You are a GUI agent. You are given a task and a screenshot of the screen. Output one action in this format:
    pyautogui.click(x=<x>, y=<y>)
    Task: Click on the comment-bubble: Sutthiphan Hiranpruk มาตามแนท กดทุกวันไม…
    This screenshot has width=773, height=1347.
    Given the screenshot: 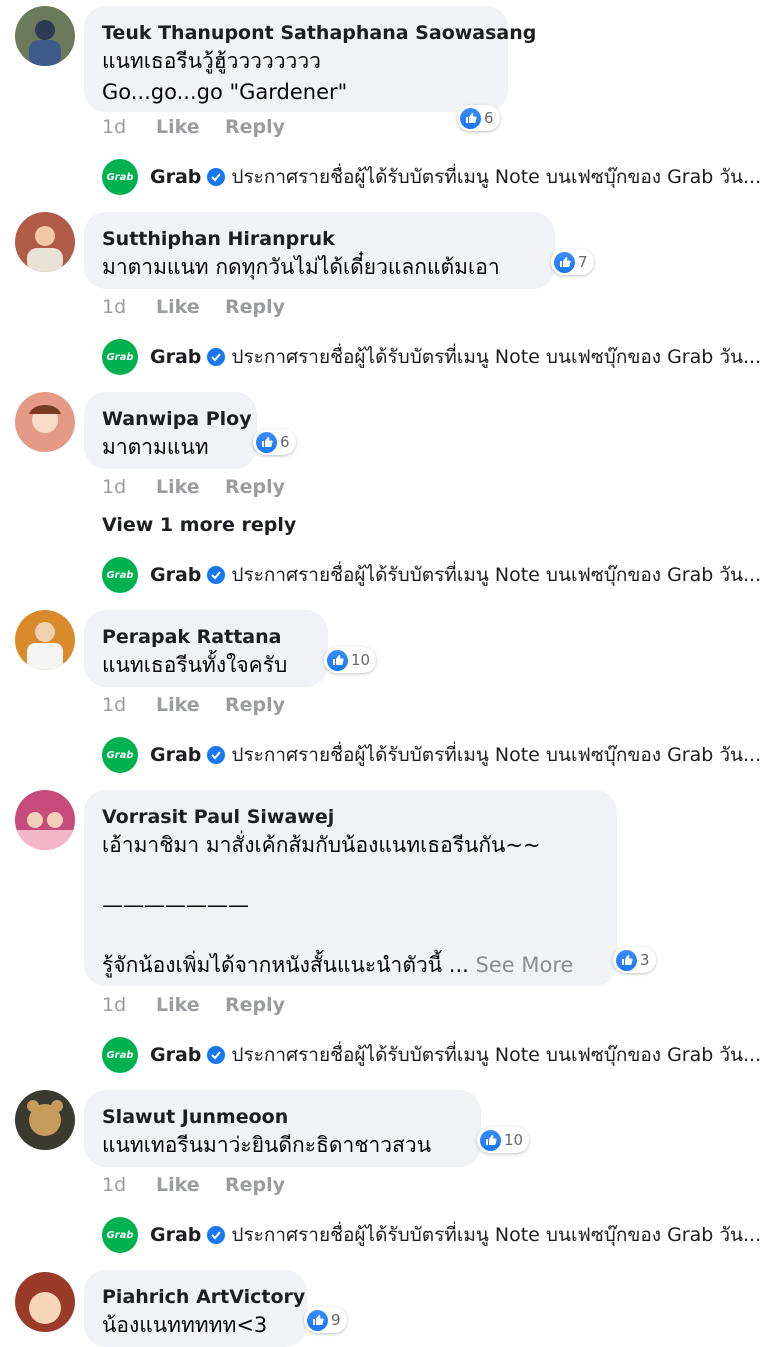 What is the action you would take?
    pyautogui.click(x=319, y=250)
    